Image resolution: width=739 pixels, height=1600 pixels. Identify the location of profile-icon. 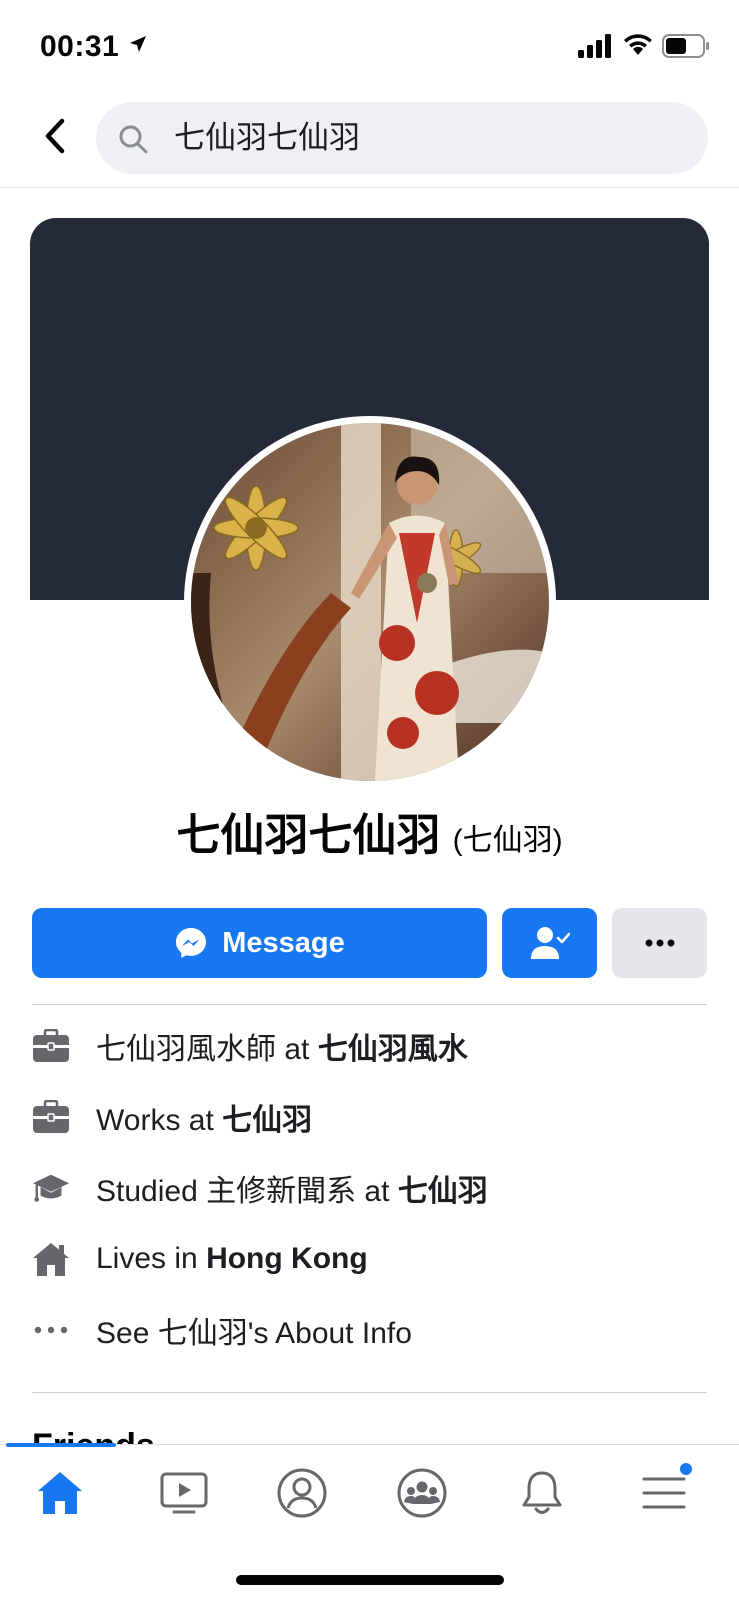
(302, 1493).